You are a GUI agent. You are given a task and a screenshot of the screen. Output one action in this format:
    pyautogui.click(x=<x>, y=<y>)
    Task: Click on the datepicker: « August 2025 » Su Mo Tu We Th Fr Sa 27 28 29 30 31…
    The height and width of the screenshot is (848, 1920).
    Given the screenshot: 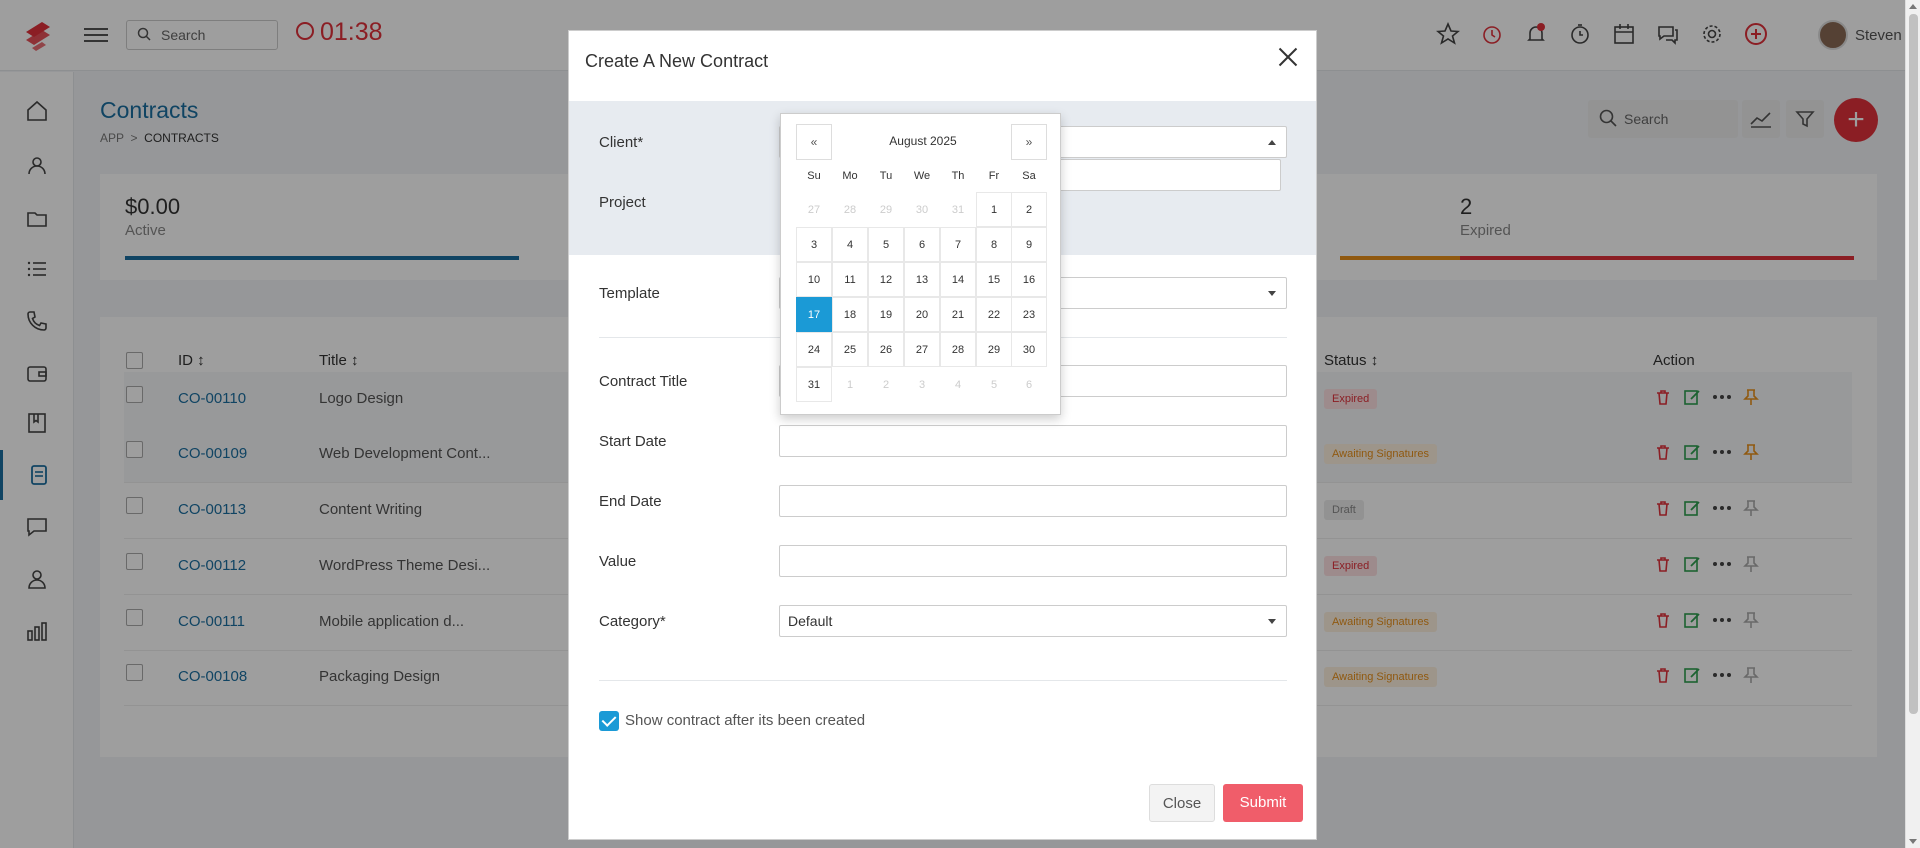 What is the action you would take?
    pyautogui.click(x=920, y=264)
    